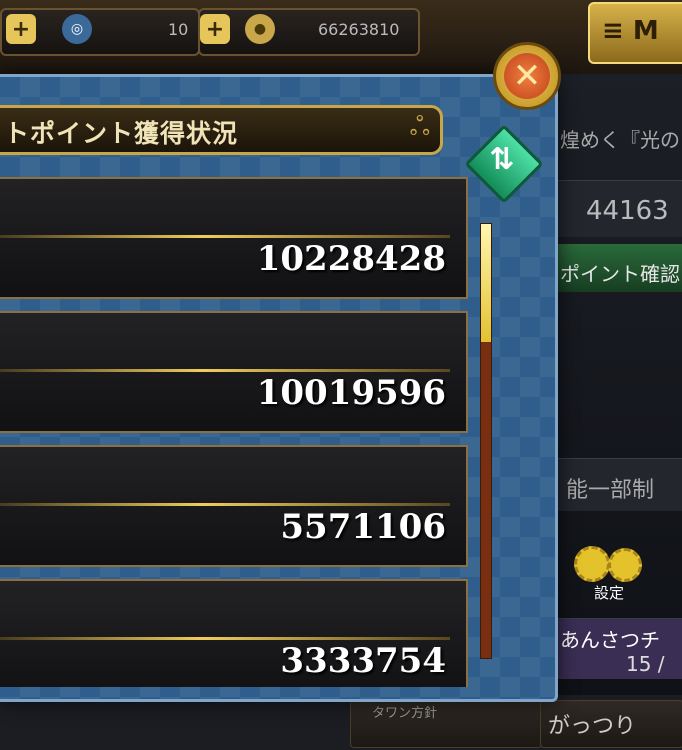  What do you see at coordinates (178, 29) in the screenshot?
I see `resource-1-value: 10` at bounding box center [178, 29].